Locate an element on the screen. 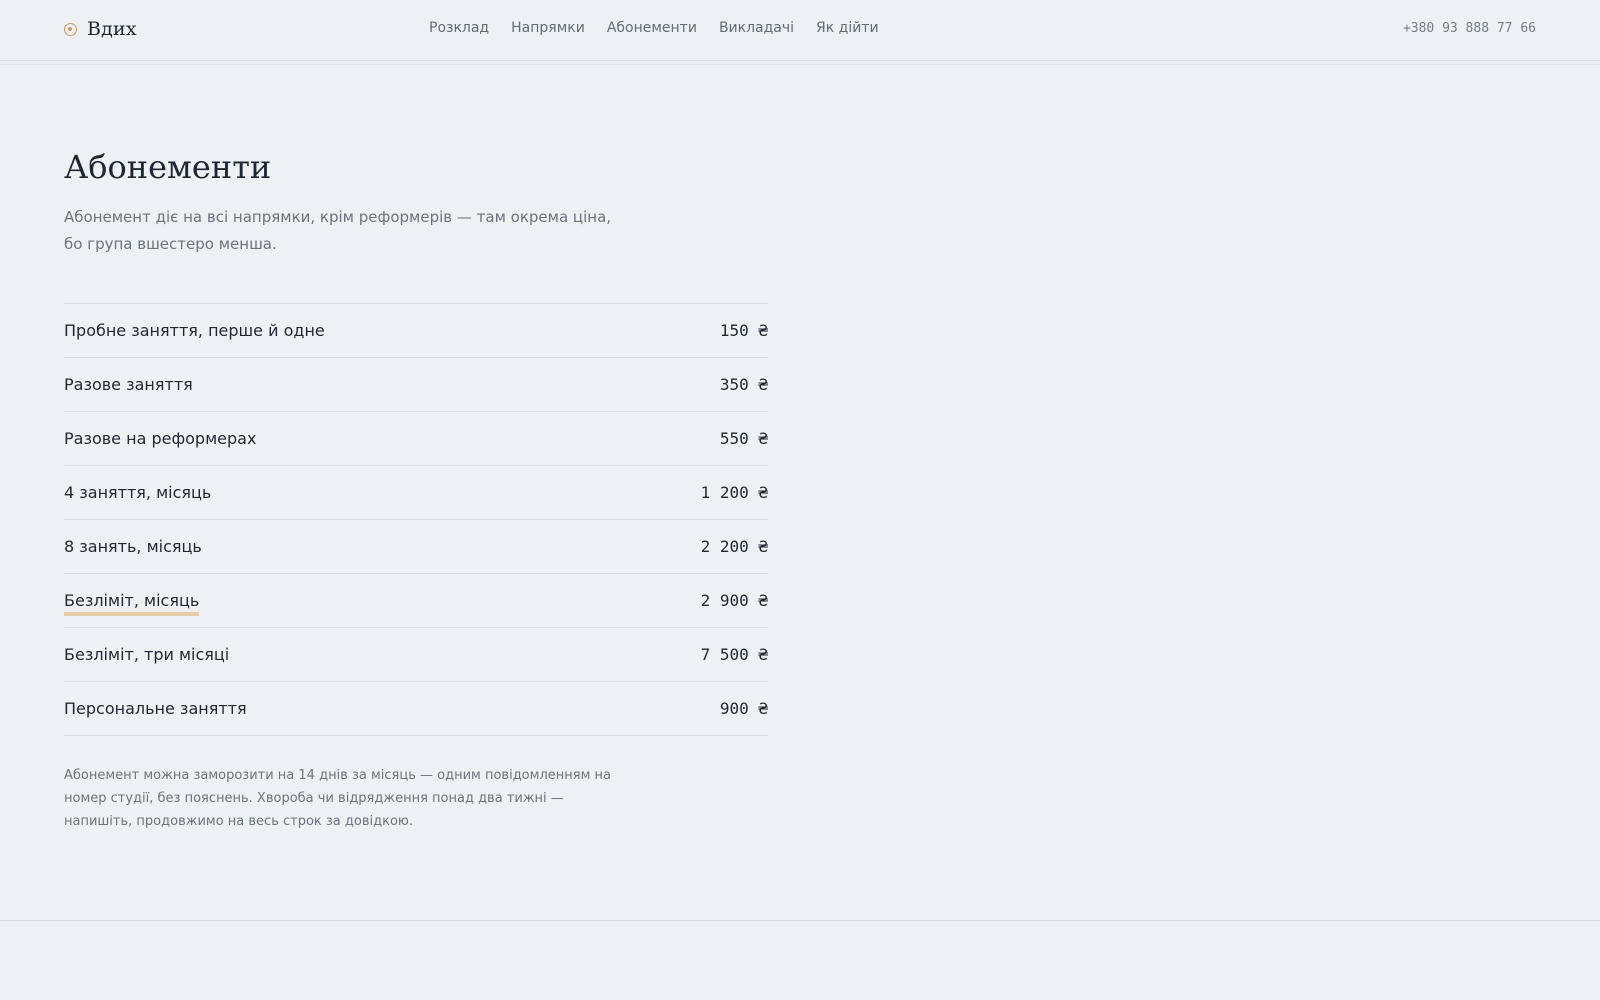  nav-item-schedule: Розклад is located at coordinates (459, 28).